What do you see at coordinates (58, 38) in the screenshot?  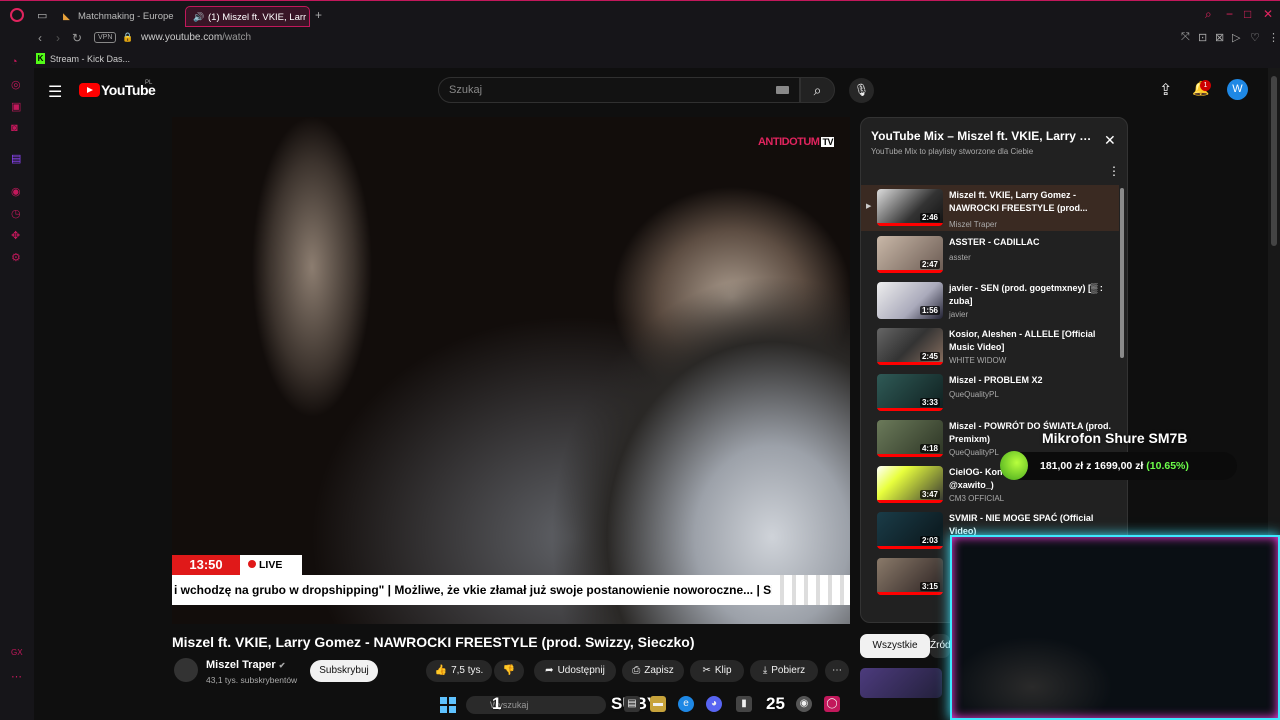 I see `forward-icon: ›` at bounding box center [58, 38].